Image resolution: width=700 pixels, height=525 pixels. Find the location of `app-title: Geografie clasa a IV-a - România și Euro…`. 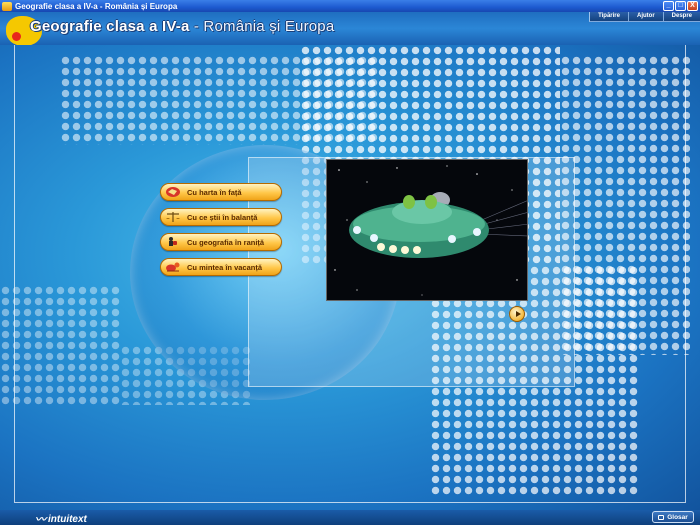

app-title: Geografie clasa a IV-a - România și Euro… is located at coordinates (182, 26).